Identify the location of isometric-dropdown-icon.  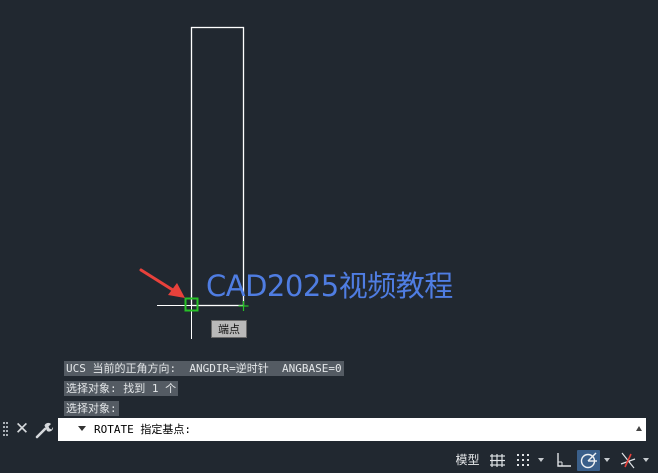
(646, 460).